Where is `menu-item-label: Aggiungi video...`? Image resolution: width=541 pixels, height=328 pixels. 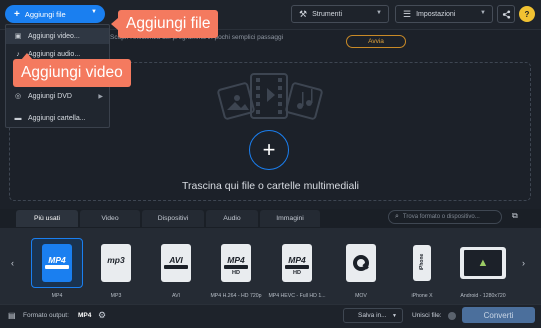 menu-item-label: Aggiungi video... is located at coordinates (54, 36).